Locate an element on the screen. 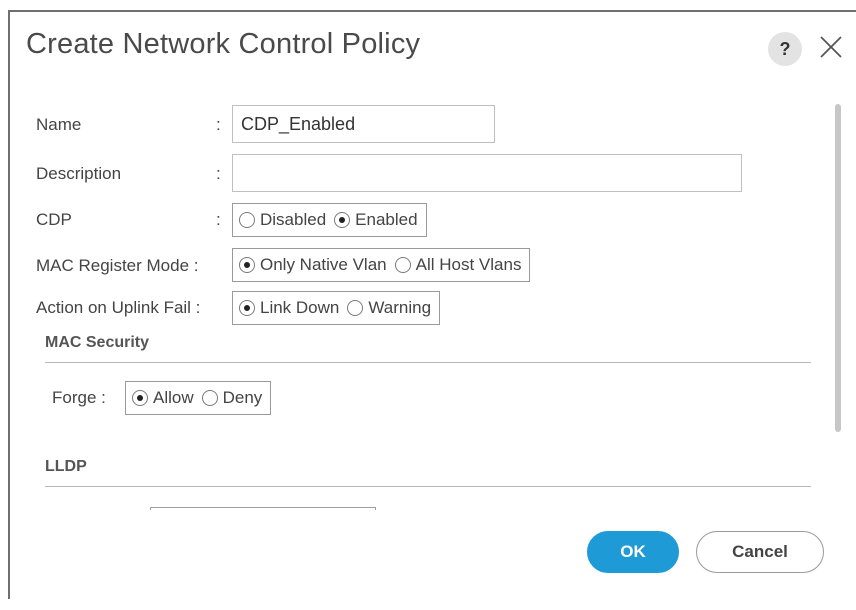 This screenshot has width=856, height=610. mac-register-mode-label: MAC Register Mode : is located at coordinates (117, 265).